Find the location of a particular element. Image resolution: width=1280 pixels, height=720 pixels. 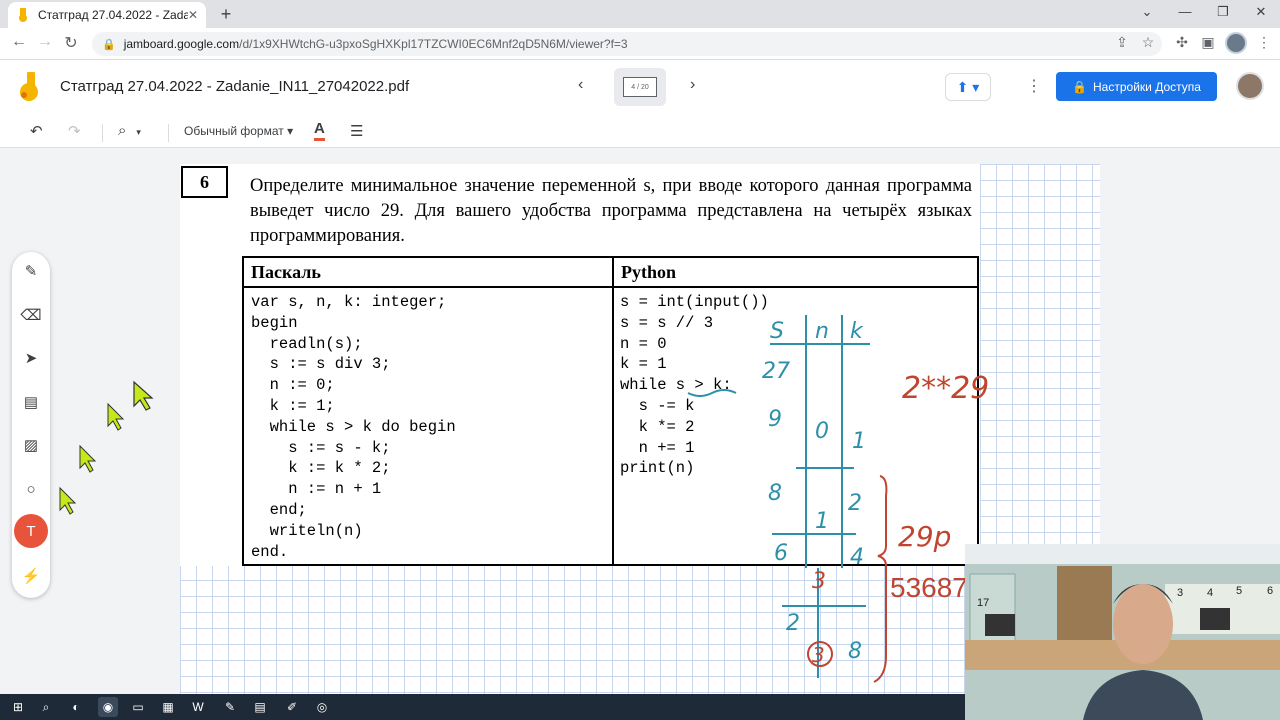

hand-k-0: 1 is located at coordinates (859, 441).